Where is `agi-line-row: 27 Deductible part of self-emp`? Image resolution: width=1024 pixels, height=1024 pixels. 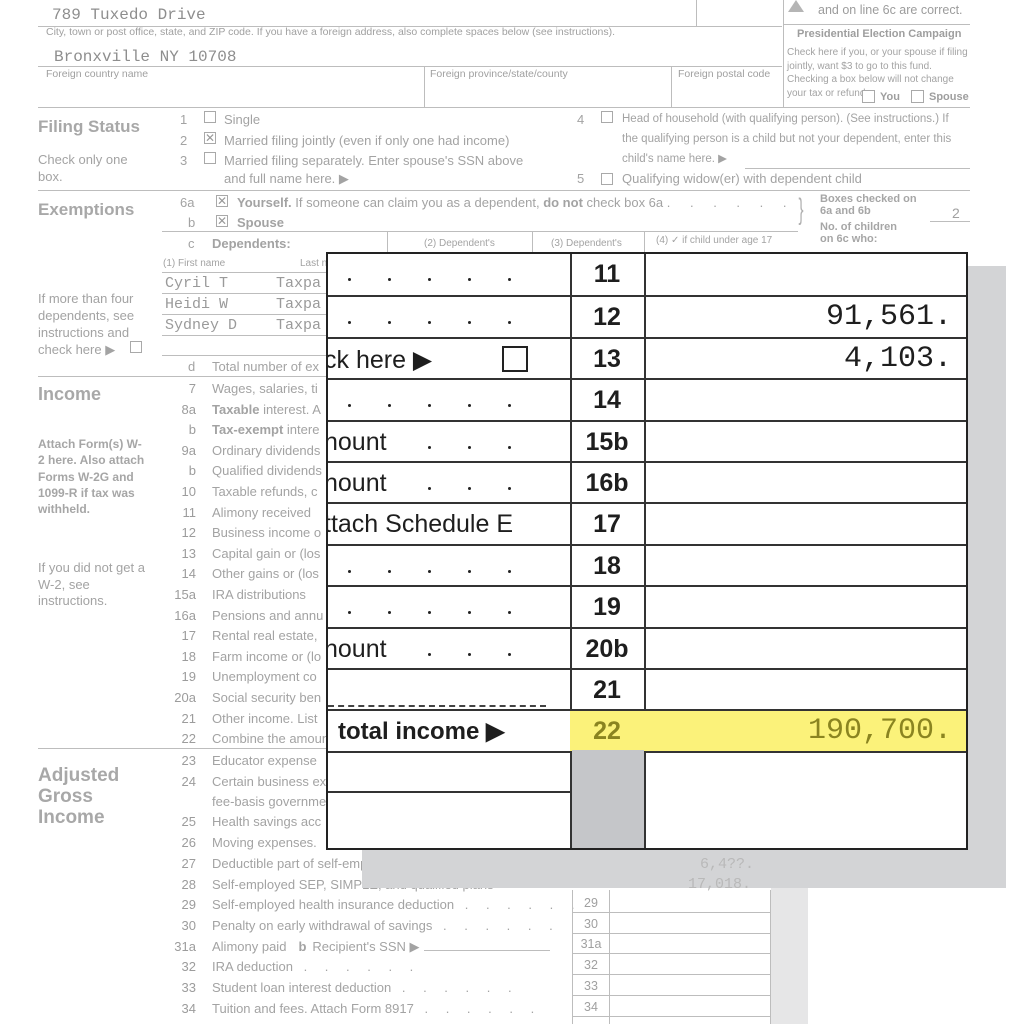 agi-line-row: 27 Deductible part of self-emp is located at coordinates (269, 863).